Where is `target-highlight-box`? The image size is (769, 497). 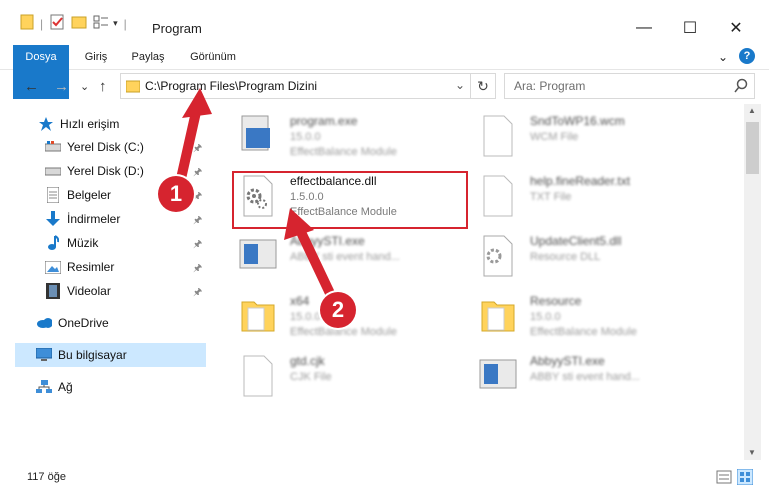 target-highlight-box is located at coordinates (350, 200).